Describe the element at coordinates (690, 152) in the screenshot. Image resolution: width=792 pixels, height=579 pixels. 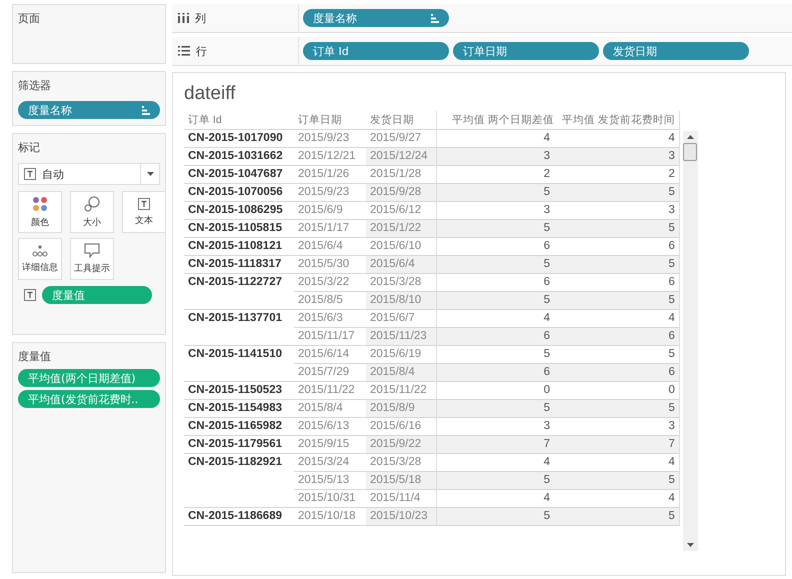
I see `scroll-thumb` at that location.